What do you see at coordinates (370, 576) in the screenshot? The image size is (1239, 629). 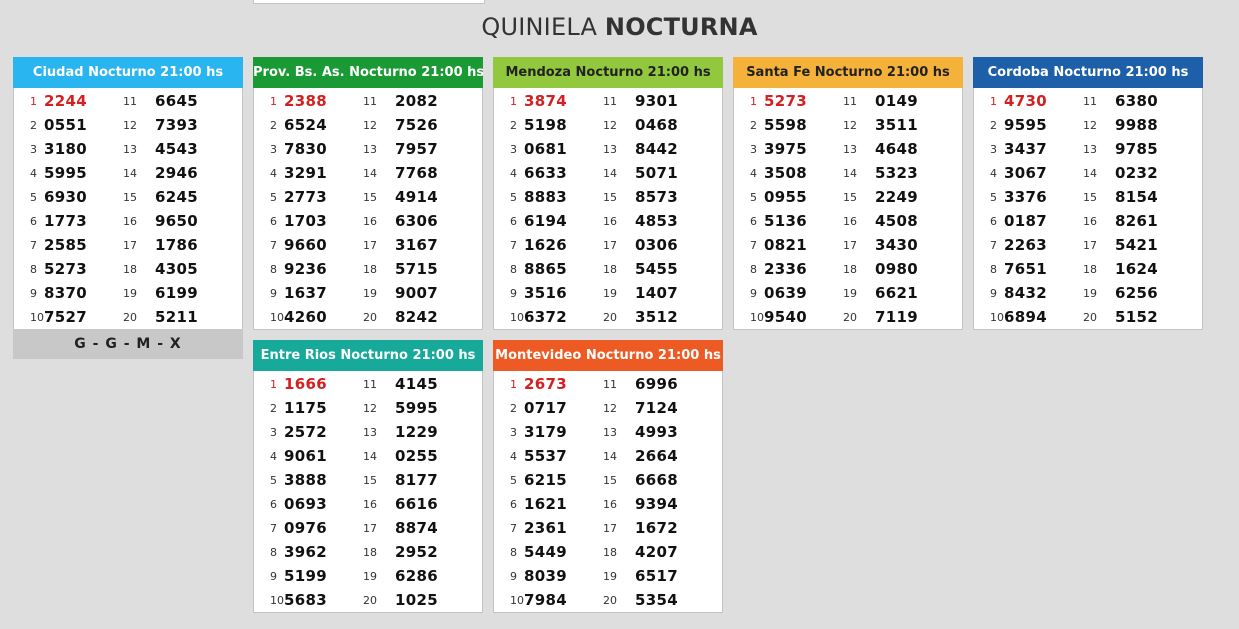 I see `position-label: 19` at bounding box center [370, 576].